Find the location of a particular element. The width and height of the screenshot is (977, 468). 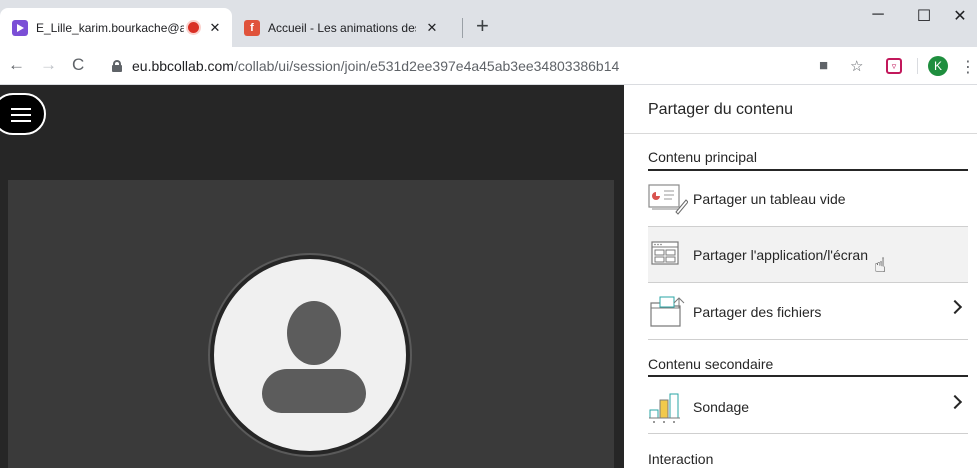

share-whiteboard-item: Partager un tableau vide is located at coordinates (808, 199).